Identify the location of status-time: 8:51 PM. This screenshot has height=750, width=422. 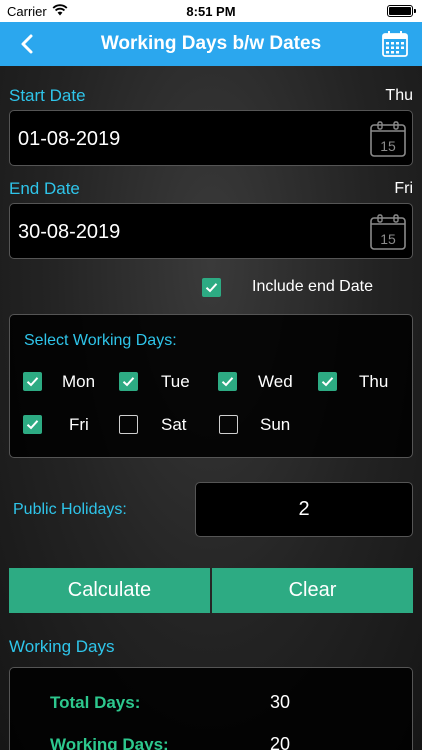
(211, 11).